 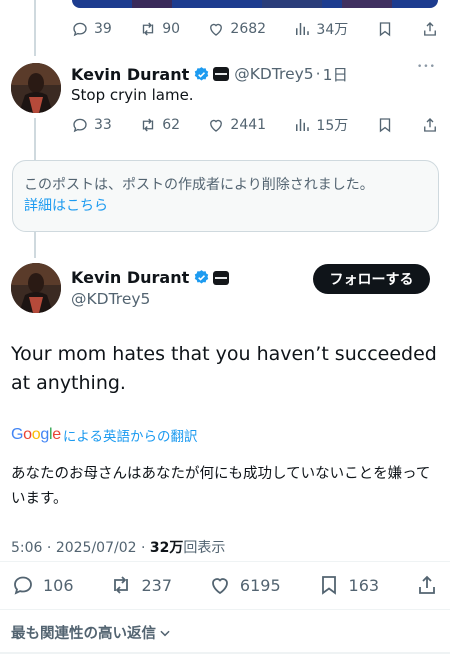 What do you see at coordinates (96, 548) in the screenshot?
I see `post-date: 2025/07/02` at bounding box center [96, 548].